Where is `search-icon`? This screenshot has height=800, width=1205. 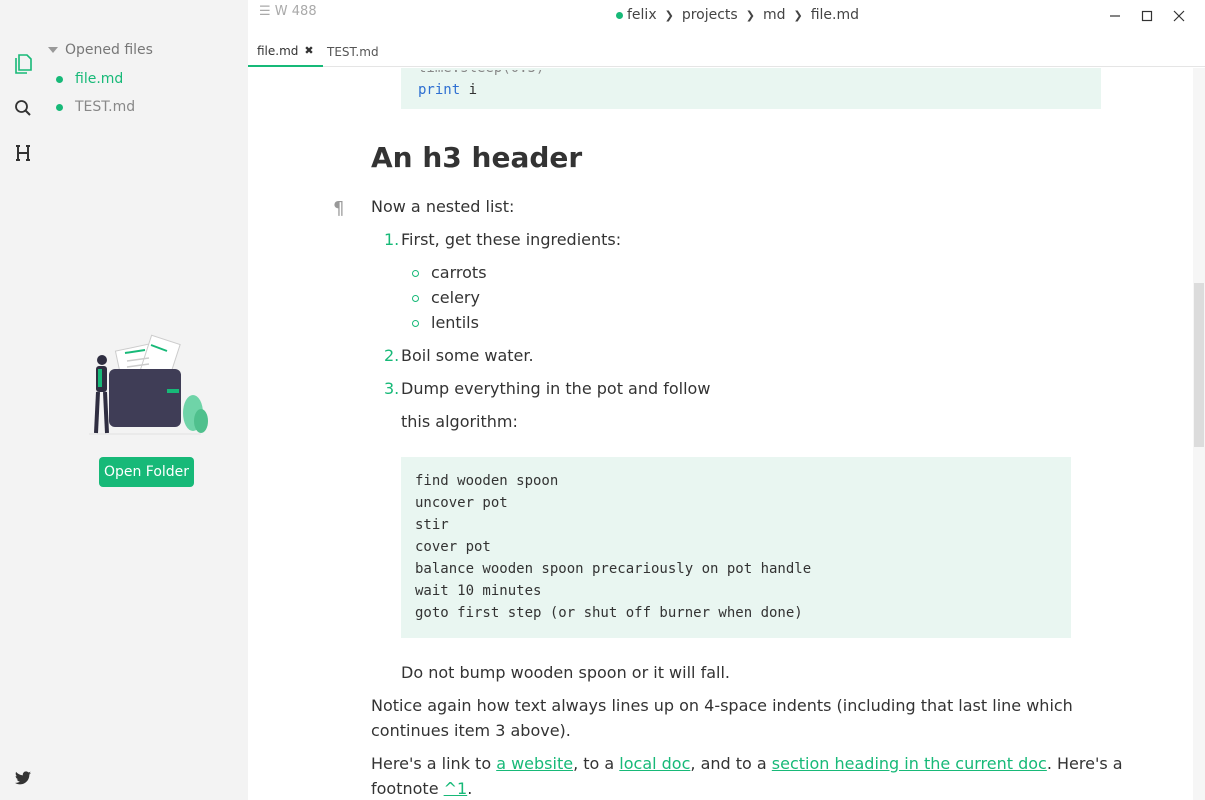 search-icon is located at coordinates (23, 108).